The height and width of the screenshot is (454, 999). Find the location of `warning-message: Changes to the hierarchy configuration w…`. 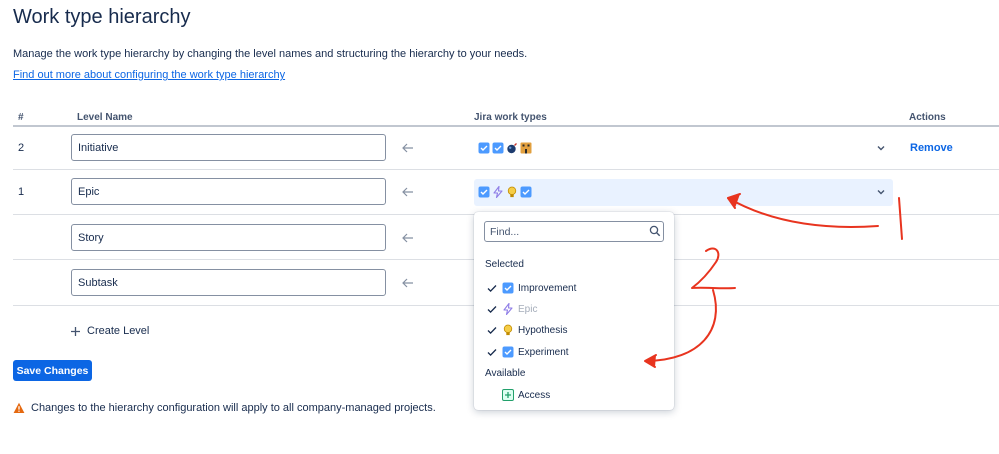

warning-message: Changes to the hierarchy configuration w… is located at coordinates (224, 408).